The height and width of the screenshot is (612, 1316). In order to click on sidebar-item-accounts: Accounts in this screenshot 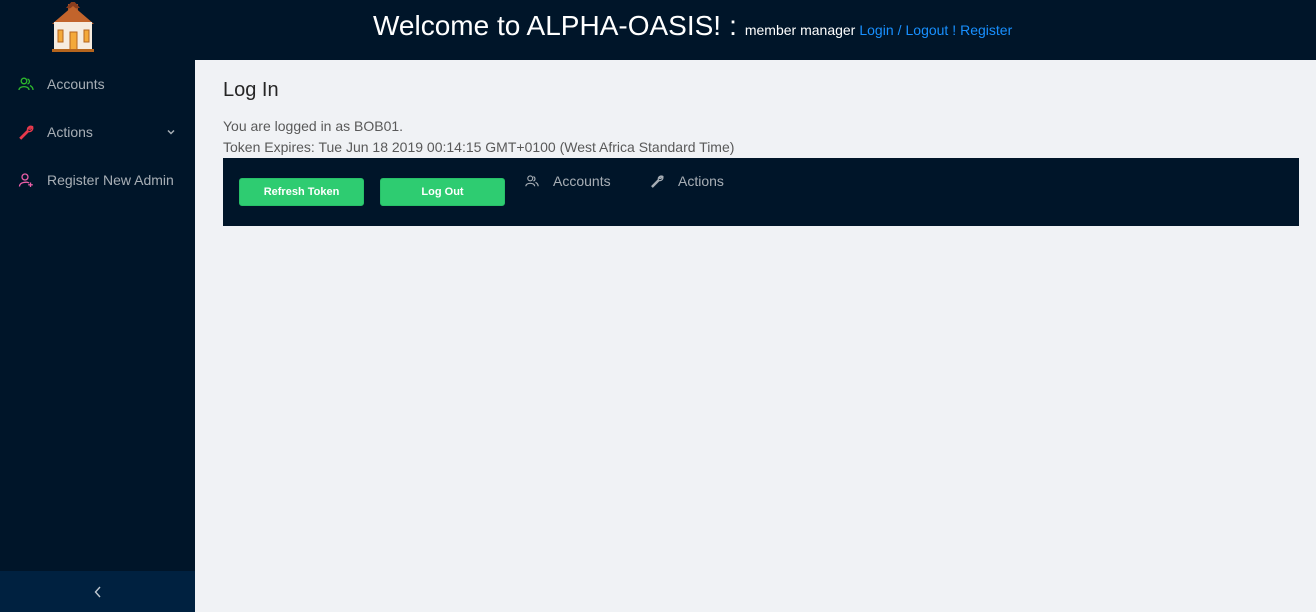, I will do `click(97, 84)`.